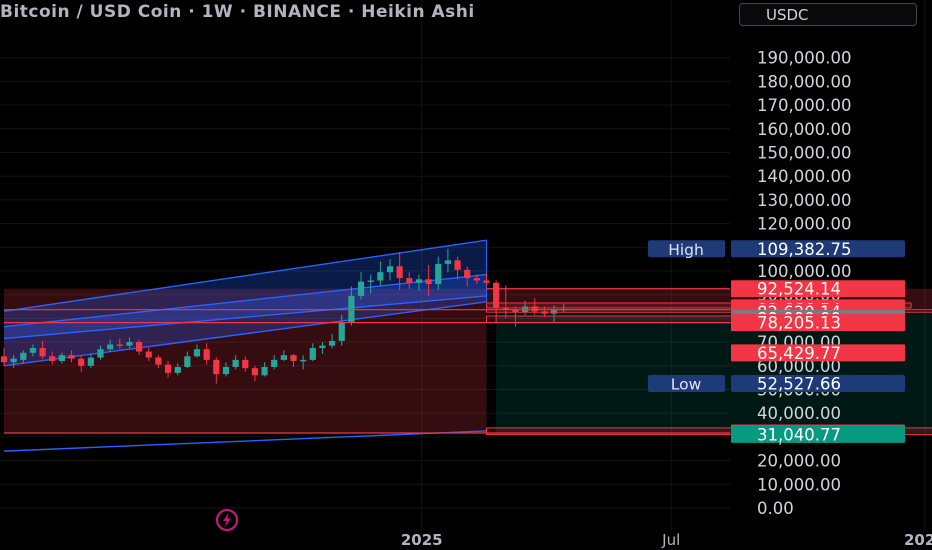 This screenshot has height=550, width=932. Describe the element at coordinates (686, 385) in the screenshot. I see `badge-label: Low` at that location.